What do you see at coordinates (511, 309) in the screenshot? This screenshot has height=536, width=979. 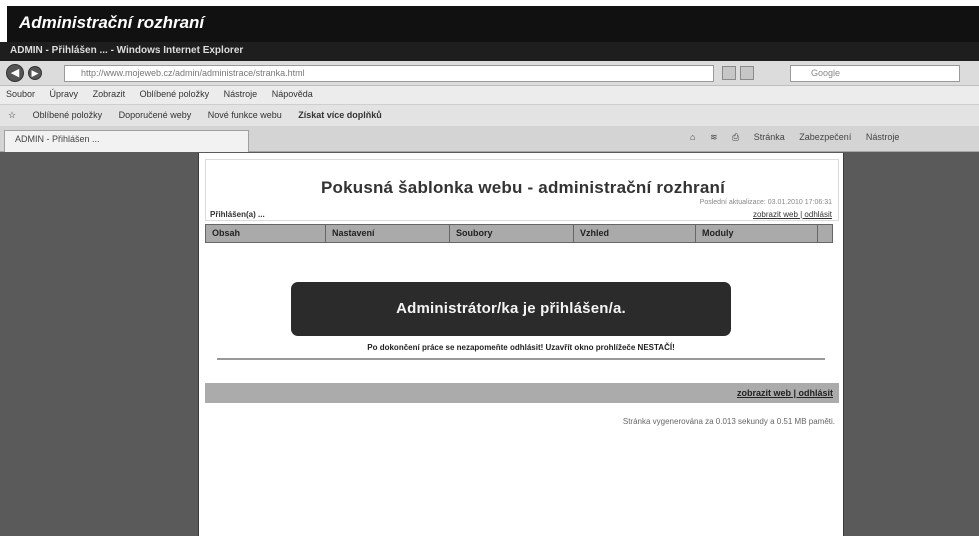 I see `login-notice: Administrátor/ka je přihlášen/a.` at bounding box center [511, 309].